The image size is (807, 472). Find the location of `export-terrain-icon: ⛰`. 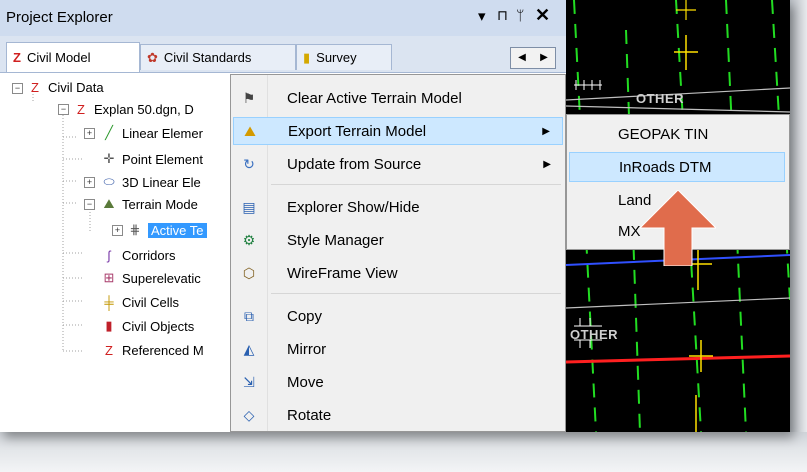

export-terrain-icon: ⛰ is located at coordinates (250, 130).